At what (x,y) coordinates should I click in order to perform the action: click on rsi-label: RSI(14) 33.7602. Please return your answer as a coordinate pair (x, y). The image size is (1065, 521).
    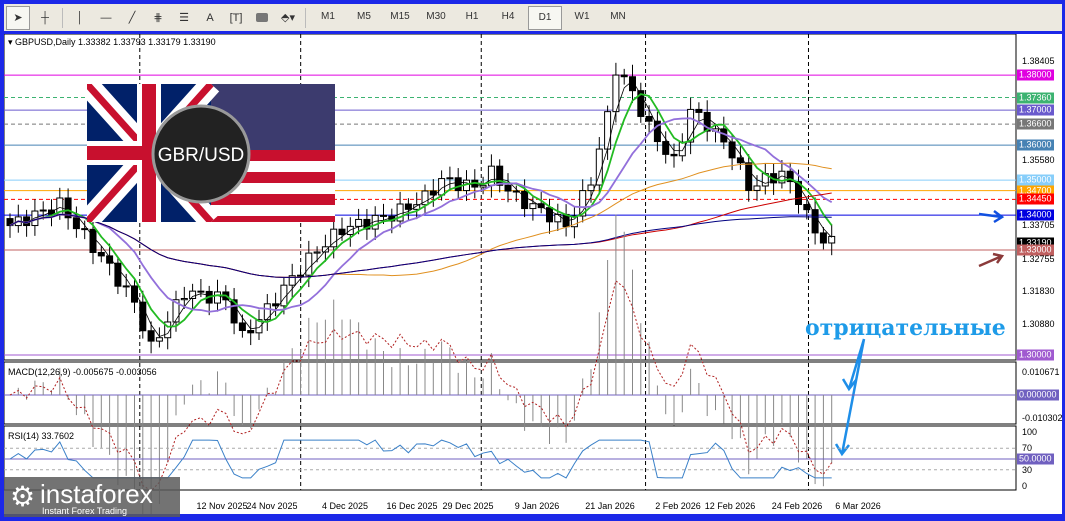
    Looking at the image, I should click on (41, 436).